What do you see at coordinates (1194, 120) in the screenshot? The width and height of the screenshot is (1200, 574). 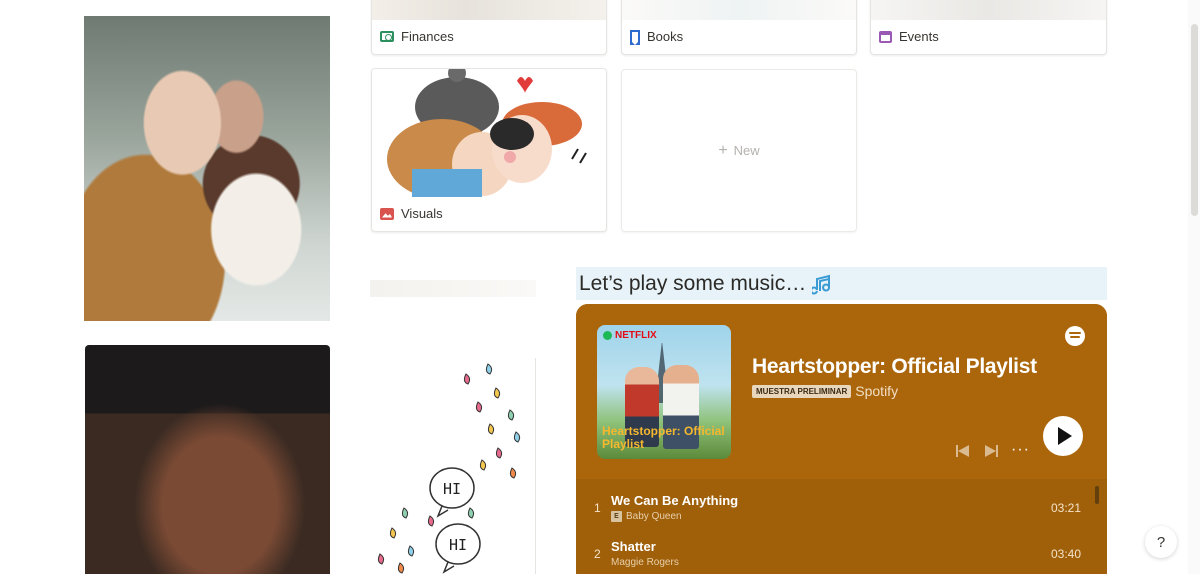 I see `scrollbar-thumb` at bounding box center [1194, 120].